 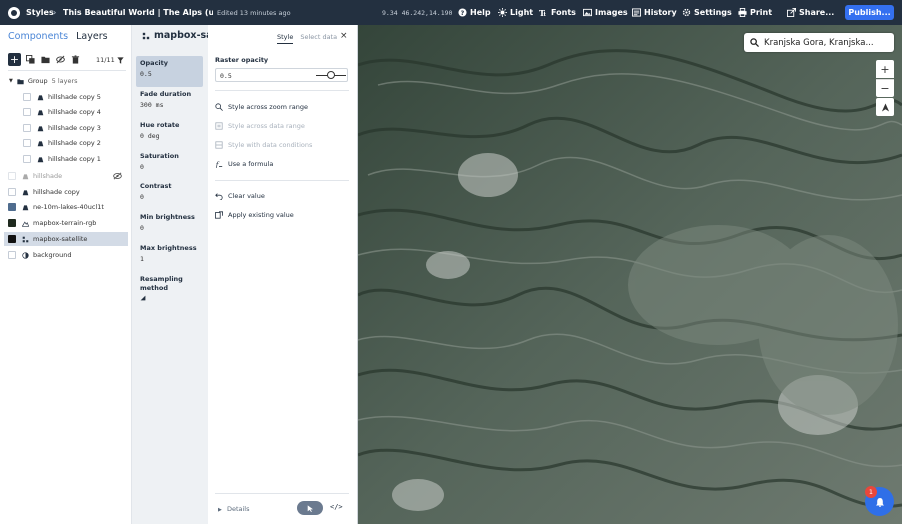 I want to click on map-position-readout: 9.34 46.242,14.190, so click(x=417, y=13).